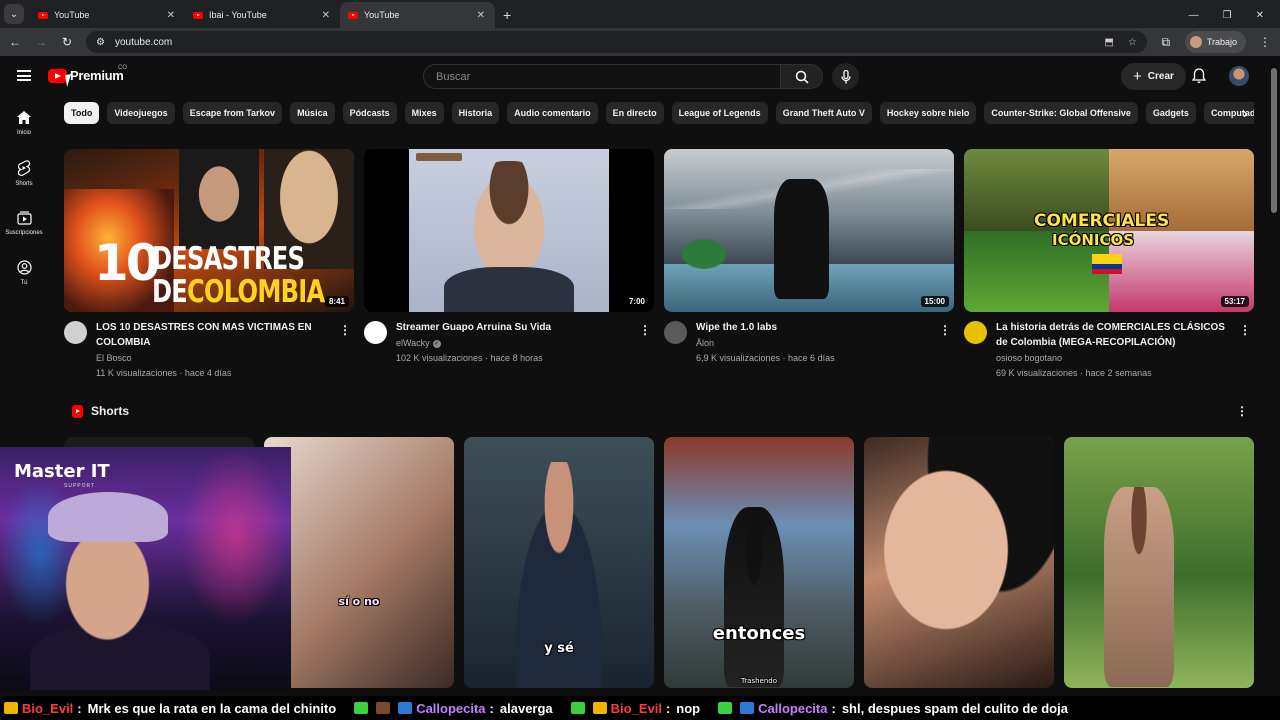 The image size is (1280, 720). Describe the element at coordinates (24, 273) in the screenshot. I see `sidenav-item-you: Tú` at that location.